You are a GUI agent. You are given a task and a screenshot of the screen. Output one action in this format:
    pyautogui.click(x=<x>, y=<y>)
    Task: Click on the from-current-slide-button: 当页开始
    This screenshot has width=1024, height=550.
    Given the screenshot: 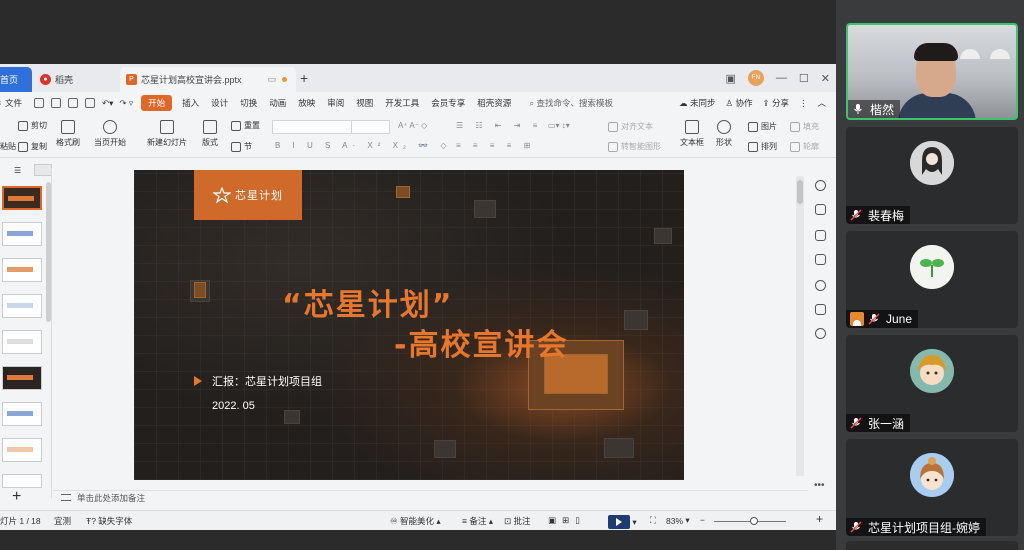 What is the action you would take?
    pyautogui.click(x=110, y=134)
    